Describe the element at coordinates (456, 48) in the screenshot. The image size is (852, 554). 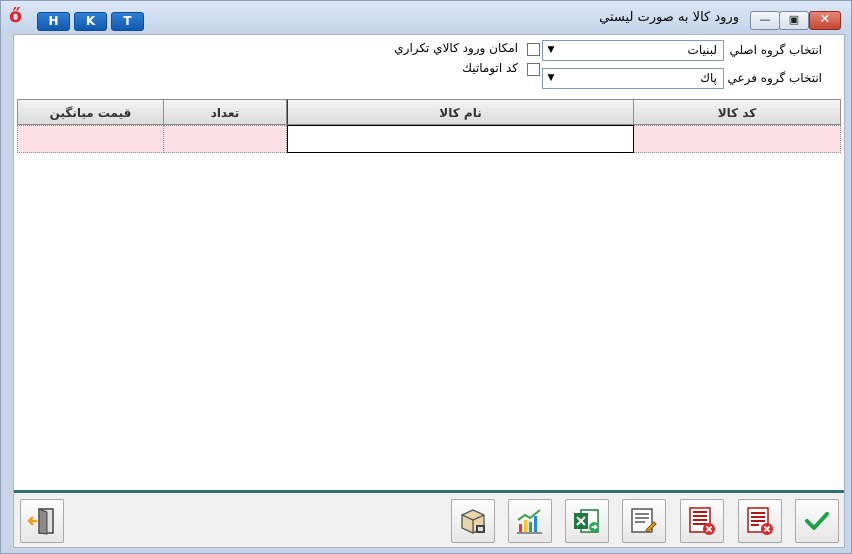
I see `duplicate-items-label: امكان ورود كالاي تكراري` at that location.